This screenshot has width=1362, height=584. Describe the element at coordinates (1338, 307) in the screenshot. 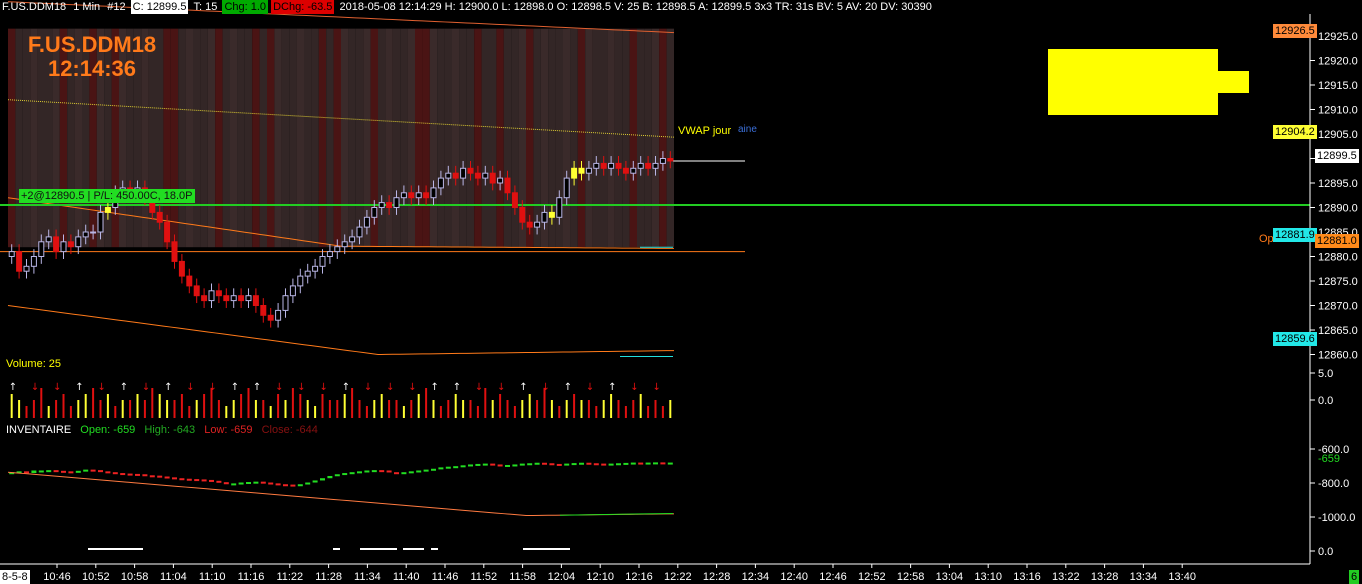

I see `price-tick-label: 12870.0` at that location.